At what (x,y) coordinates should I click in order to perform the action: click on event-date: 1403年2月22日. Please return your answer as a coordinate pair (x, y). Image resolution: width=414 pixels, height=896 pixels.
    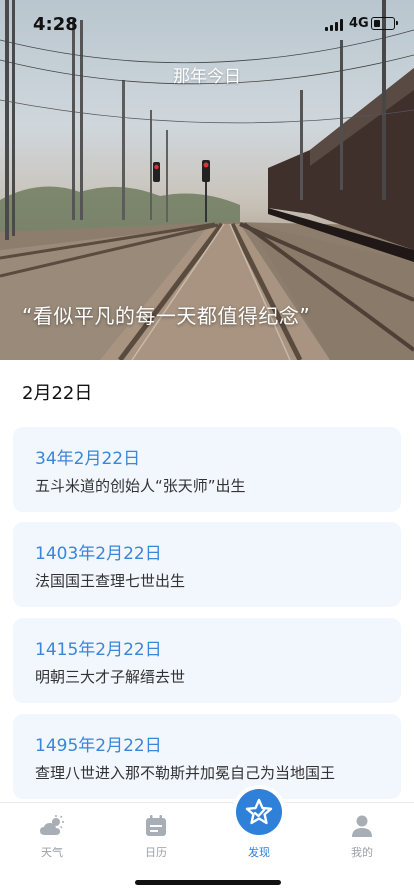
    Looking at the image, I should click on (98, 554).